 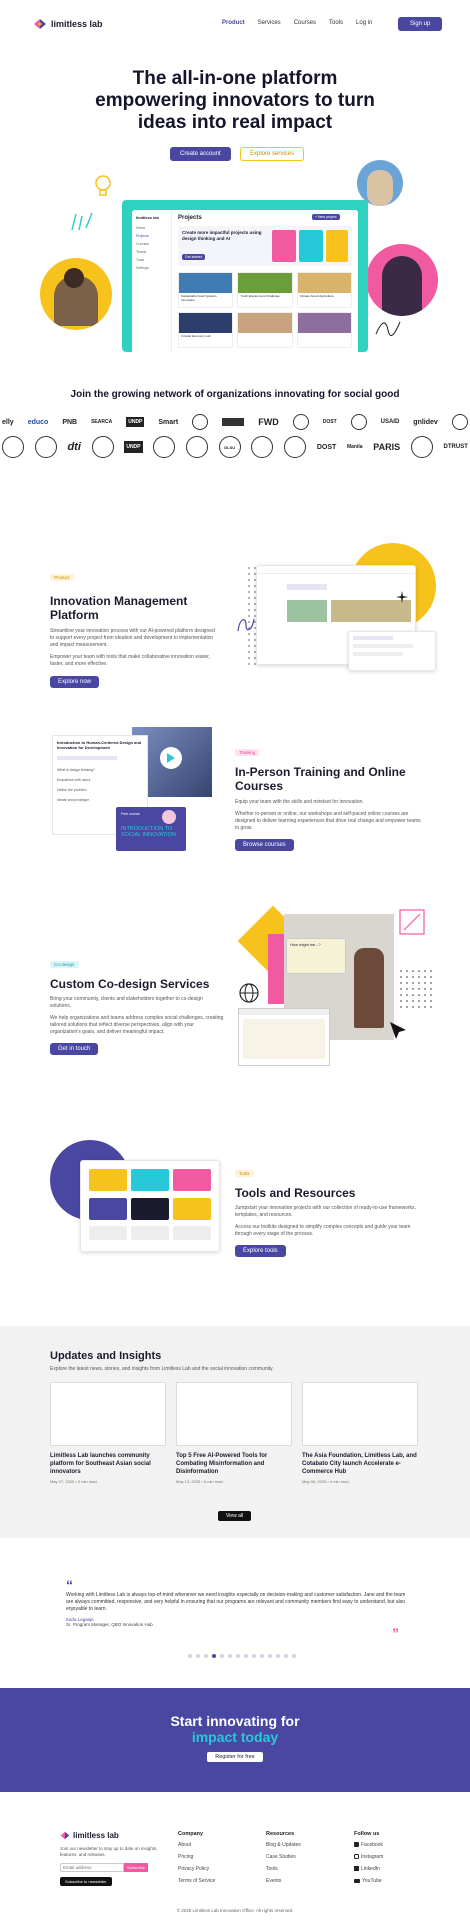 What do you see at coordinates (364, 23) in the screenshot?
I see `nav-login: Log in` at bounding box center [364, 23].